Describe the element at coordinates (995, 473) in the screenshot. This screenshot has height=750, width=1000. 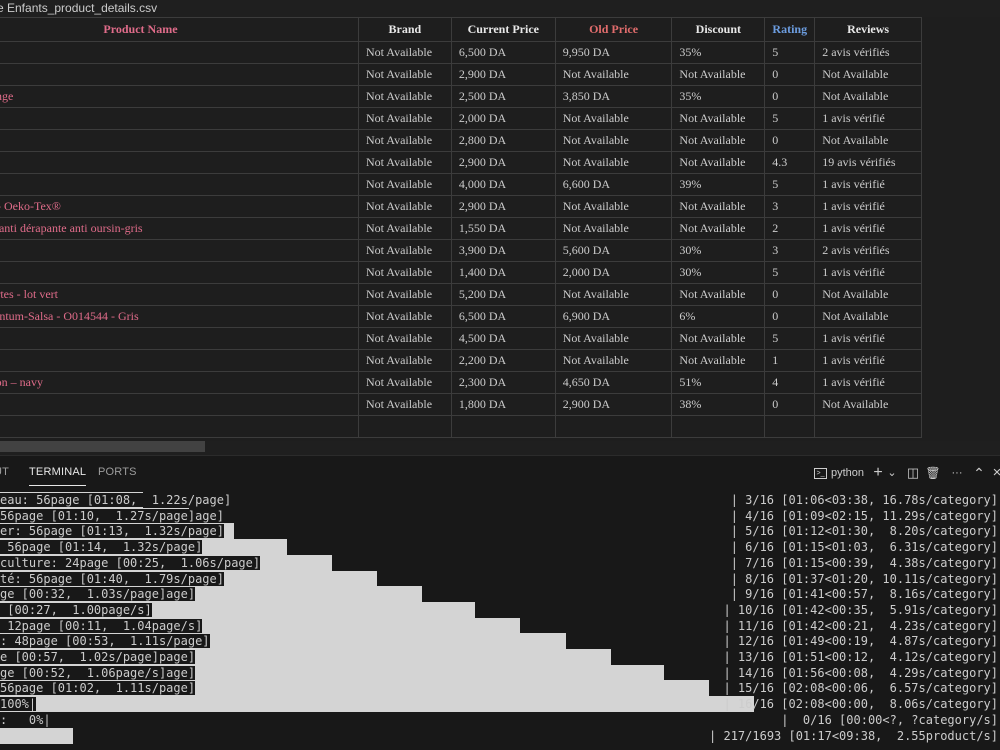
I see `close-panel-icon: ×` at that location.